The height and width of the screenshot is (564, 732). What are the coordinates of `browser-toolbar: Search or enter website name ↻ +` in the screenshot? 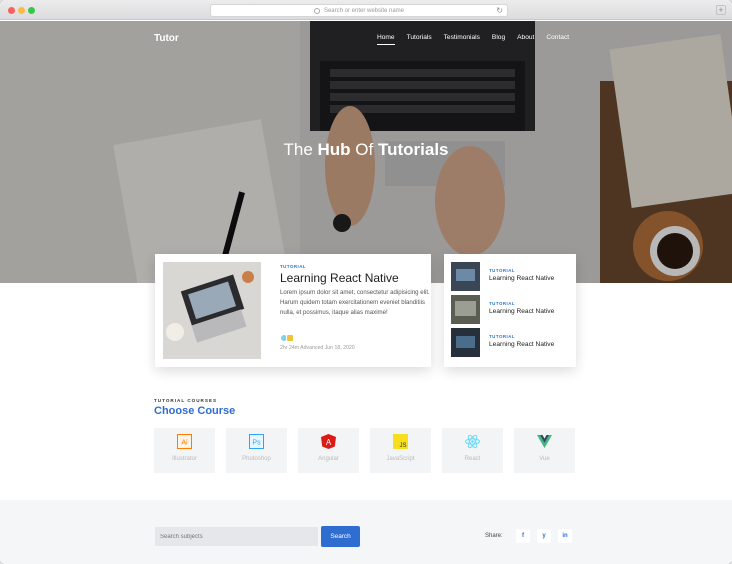 It's located at (366, 10).